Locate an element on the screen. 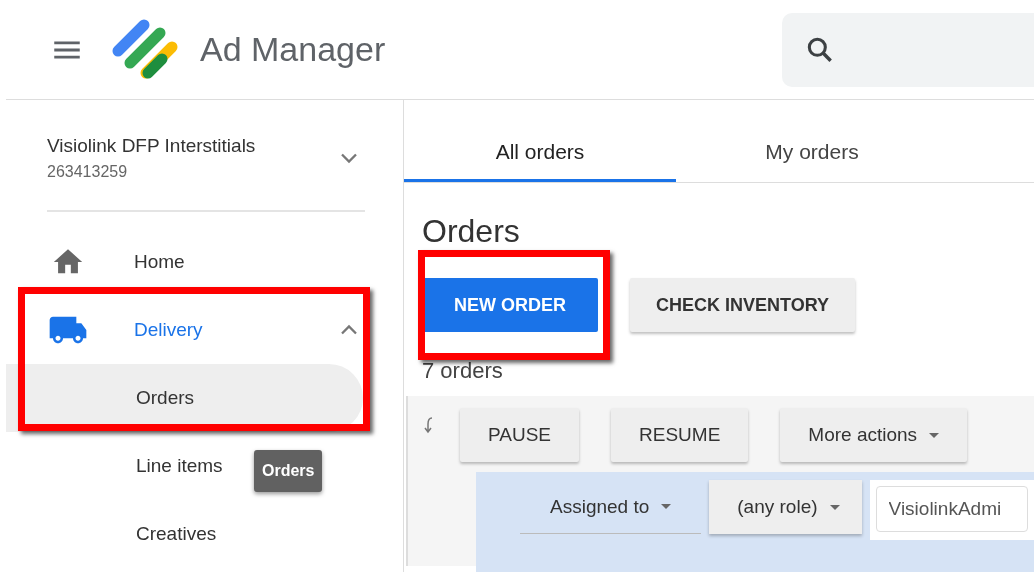 This screenshot has width=1034, height=572. product-name: Ad Manager is located at coordinates (293, 49).